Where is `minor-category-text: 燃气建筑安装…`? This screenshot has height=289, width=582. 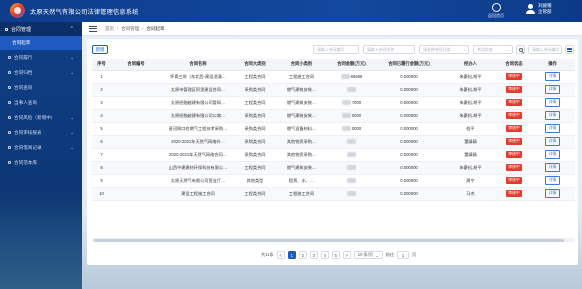 minor-category-text: 燃气建筑安装… is located at coordinates (301, 167).